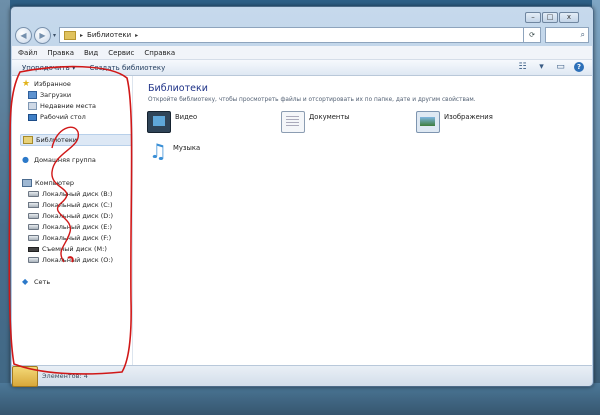  I want to click on command-bar: Упорядочить ▾ Создать библиотеку ☷ ▾ ▭ ?, so click(302, 68).